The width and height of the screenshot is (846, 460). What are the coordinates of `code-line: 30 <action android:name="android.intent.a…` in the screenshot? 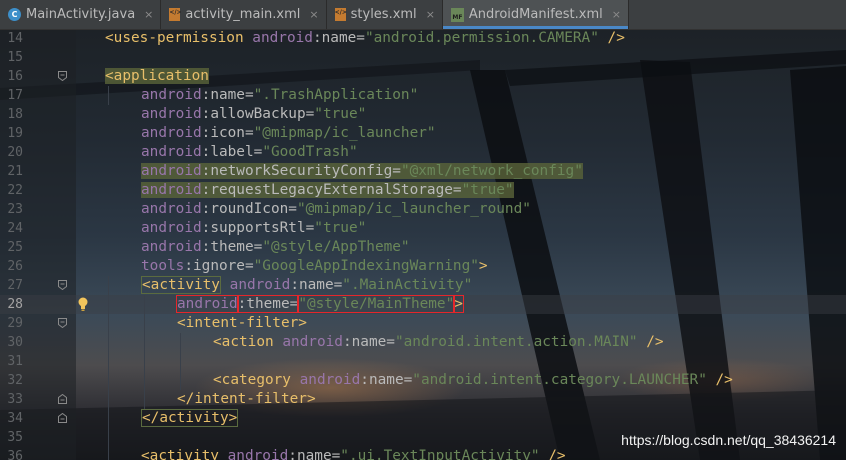 It's located at (423, 342).